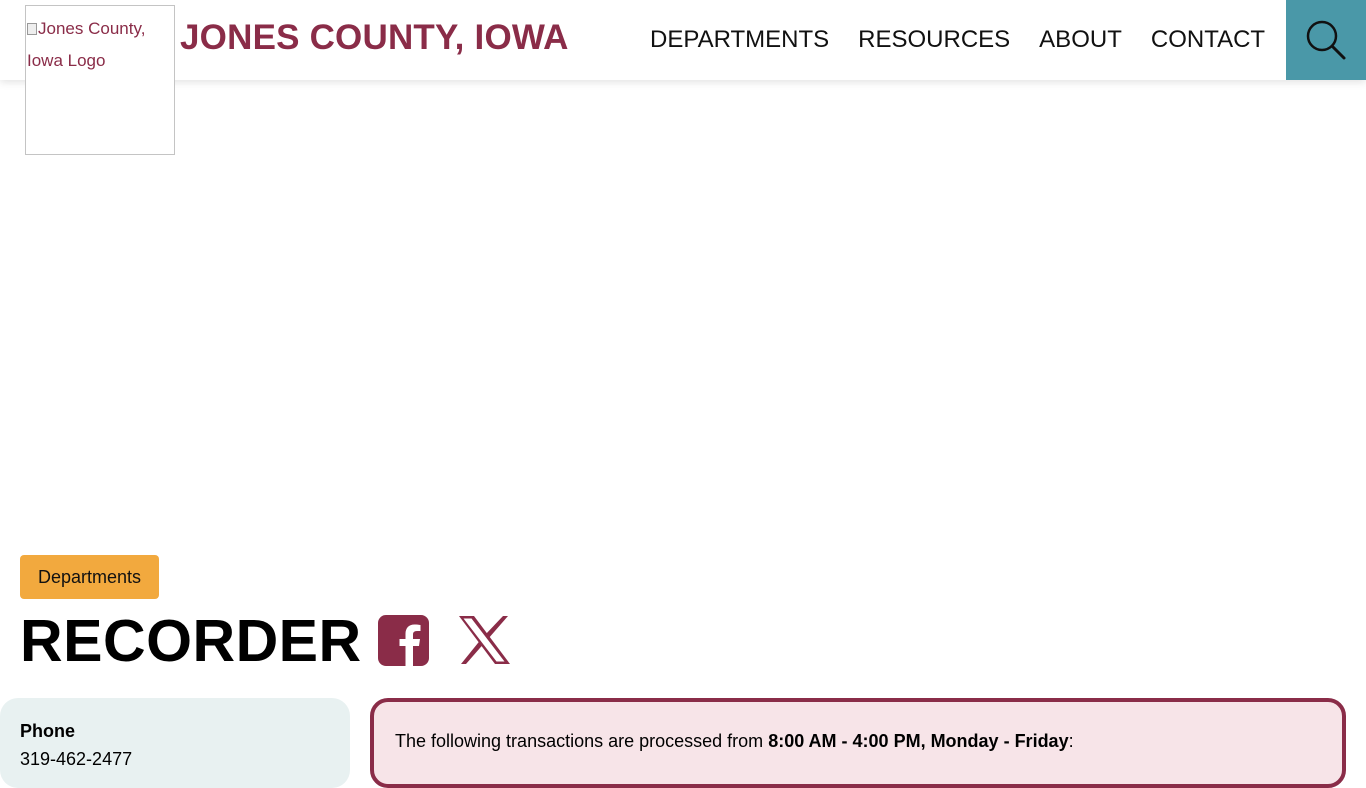 The height and width of the screenshot is (788, 1366). What do you see at coordinates (175, 759) in the screenshot?
I see `phone-value: 319-462-2477` at bounding box center [175, 759].